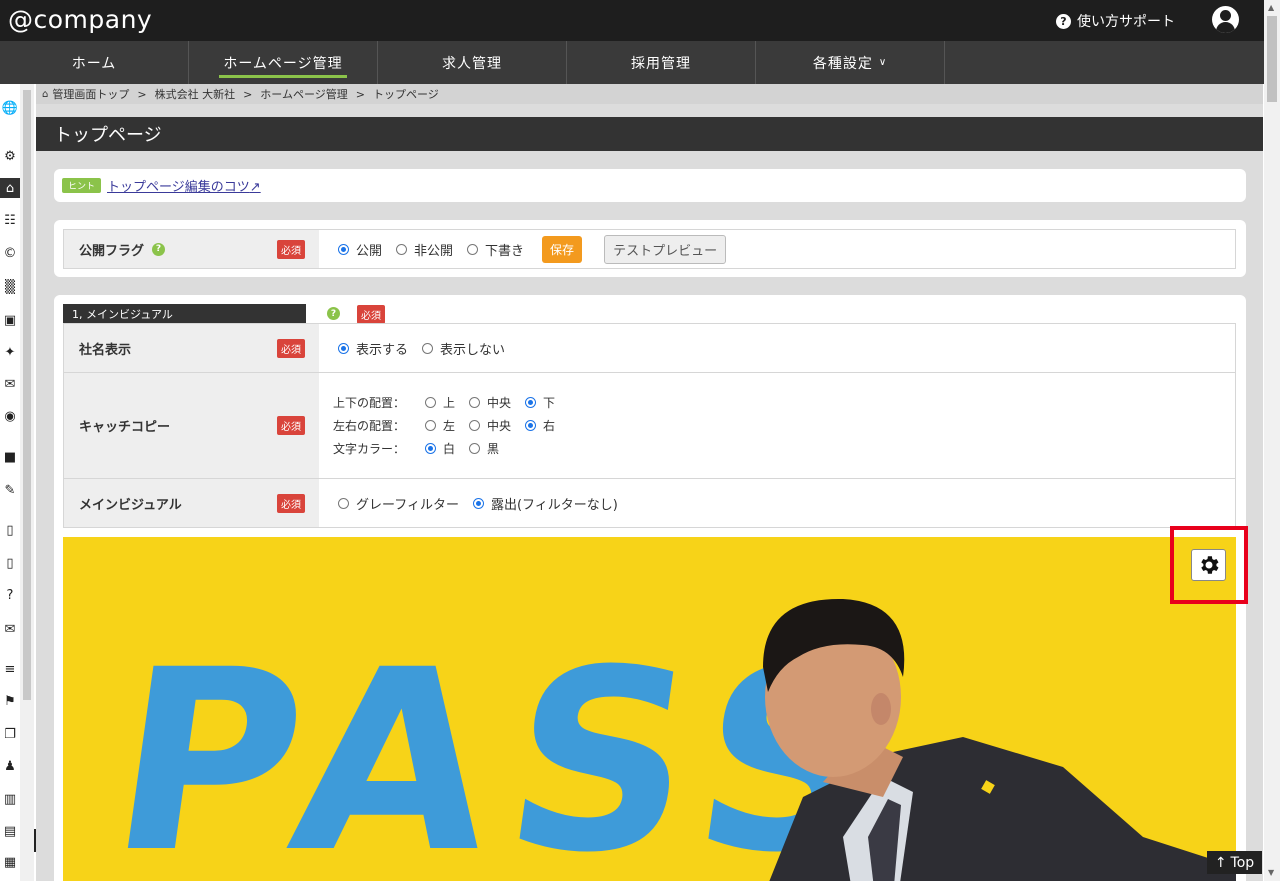 The width and height of the screenshot is (1280, 881). Describe the element at coordinates (10, 669) in the screenshot. I see `list-icon: ≡` at that location.